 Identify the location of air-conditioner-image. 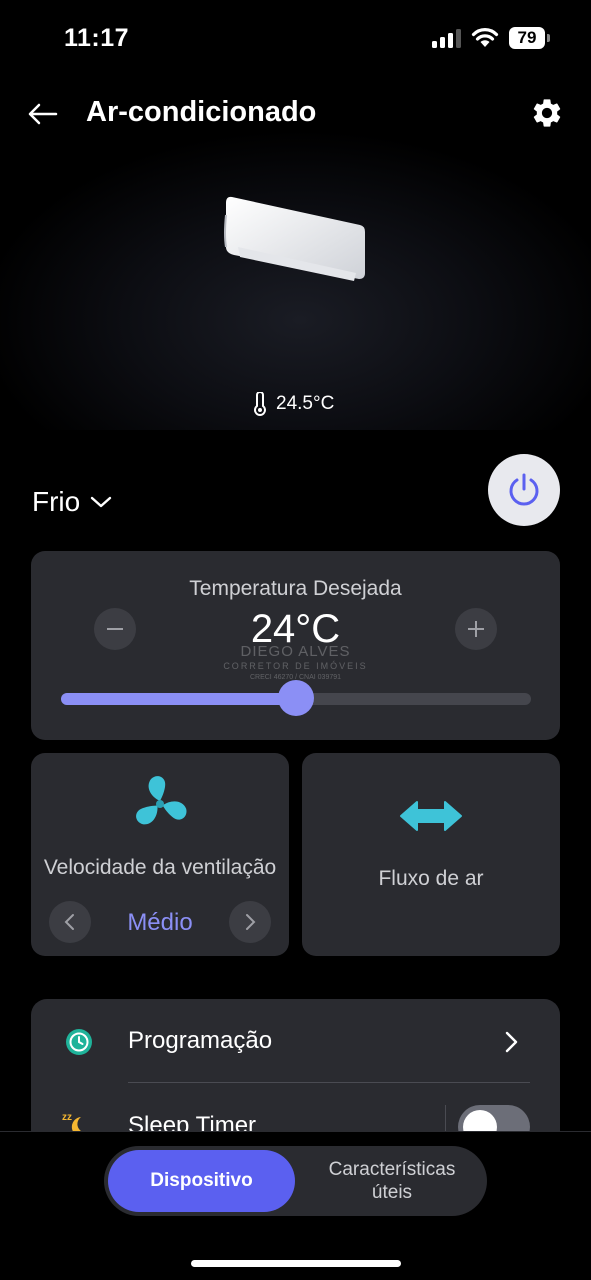
(294, 238).